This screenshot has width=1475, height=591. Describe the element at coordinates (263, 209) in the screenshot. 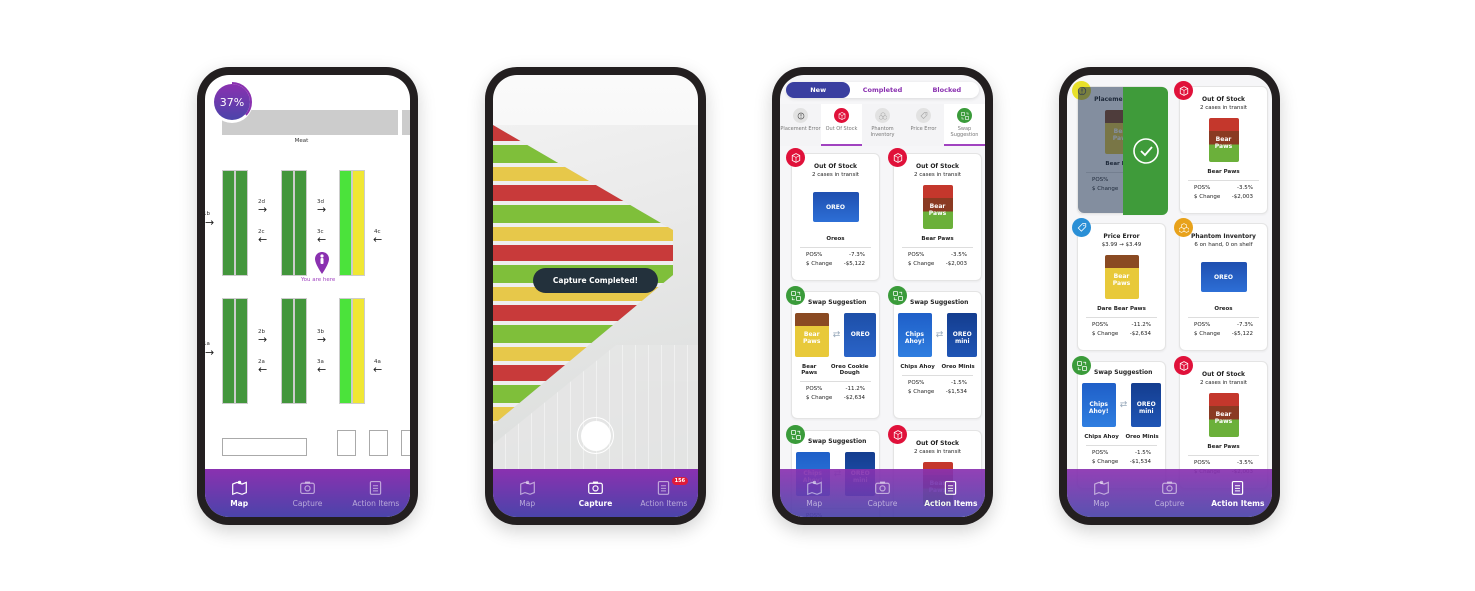

I see `arrow-right-icon: →` at that location.